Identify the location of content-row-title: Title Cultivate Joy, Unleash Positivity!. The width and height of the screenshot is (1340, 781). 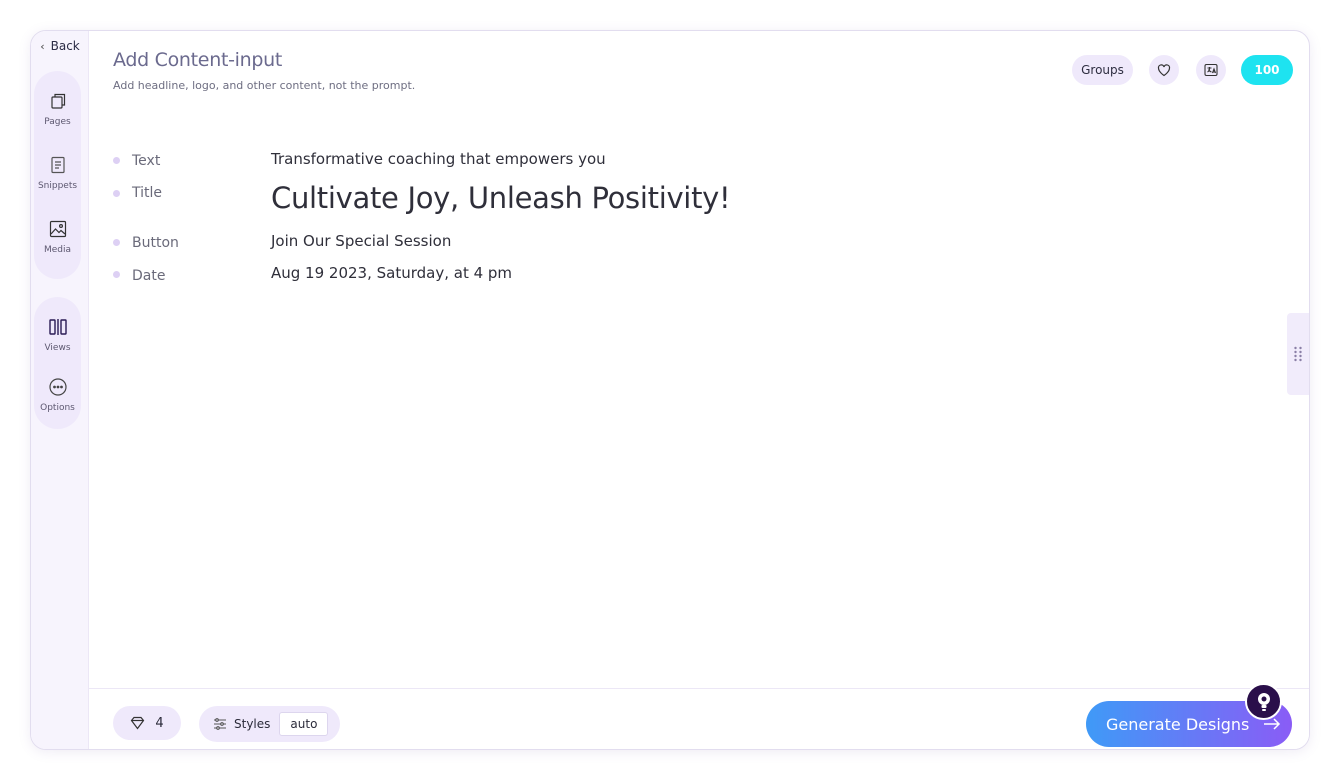
(563, 199).